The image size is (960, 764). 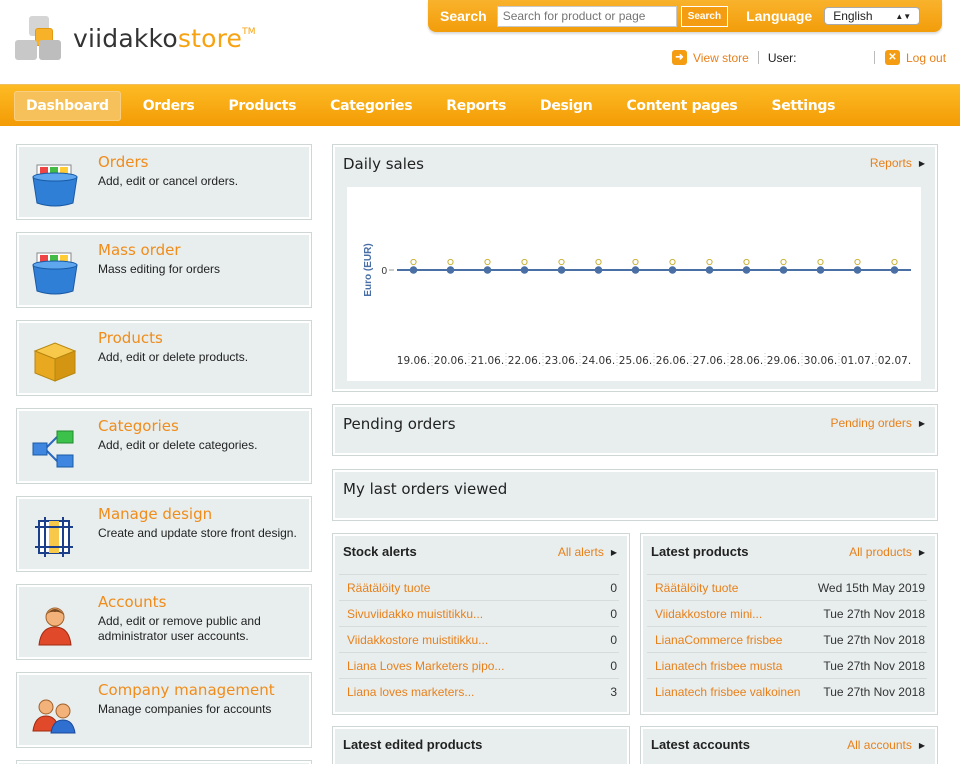 What do you see at coordinates (399, 424) in the screenshot?
I see `pending-orders-title: Pending orders` at bounding box center [399, 424].